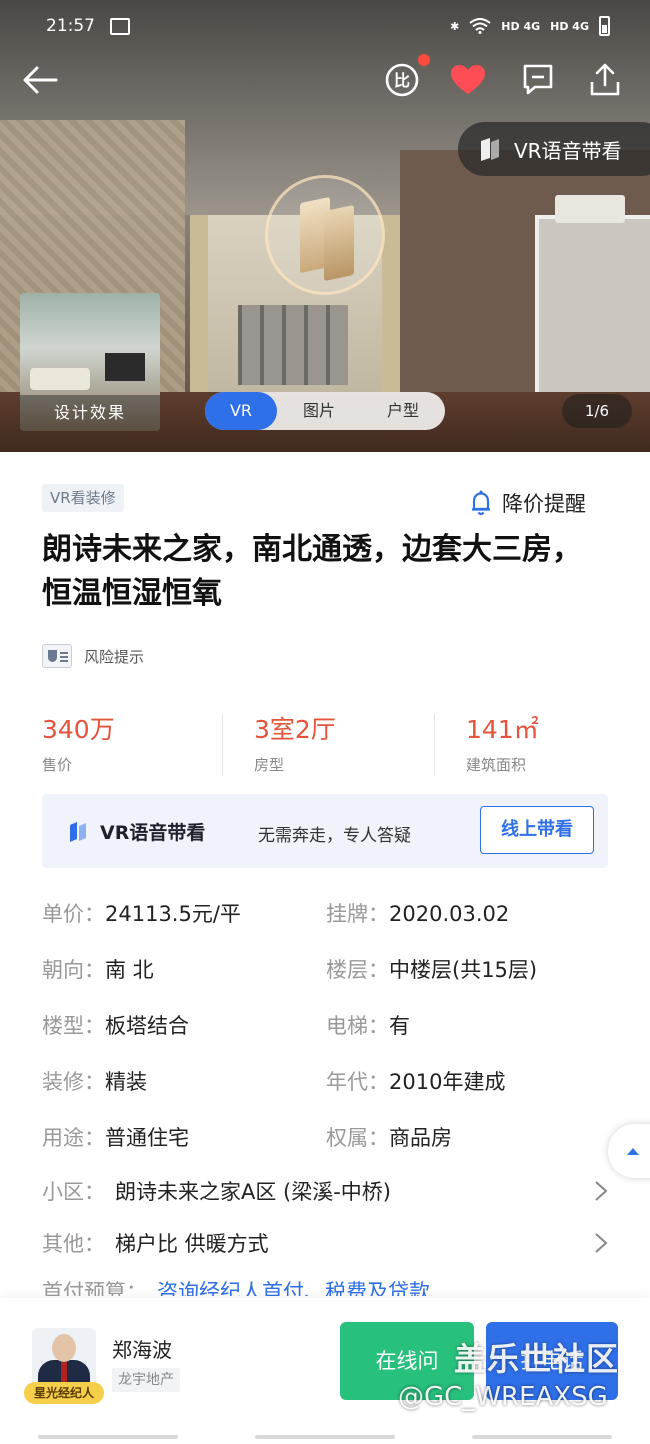  I want to click on detail-key: 电梯：, so click(357, 1026).